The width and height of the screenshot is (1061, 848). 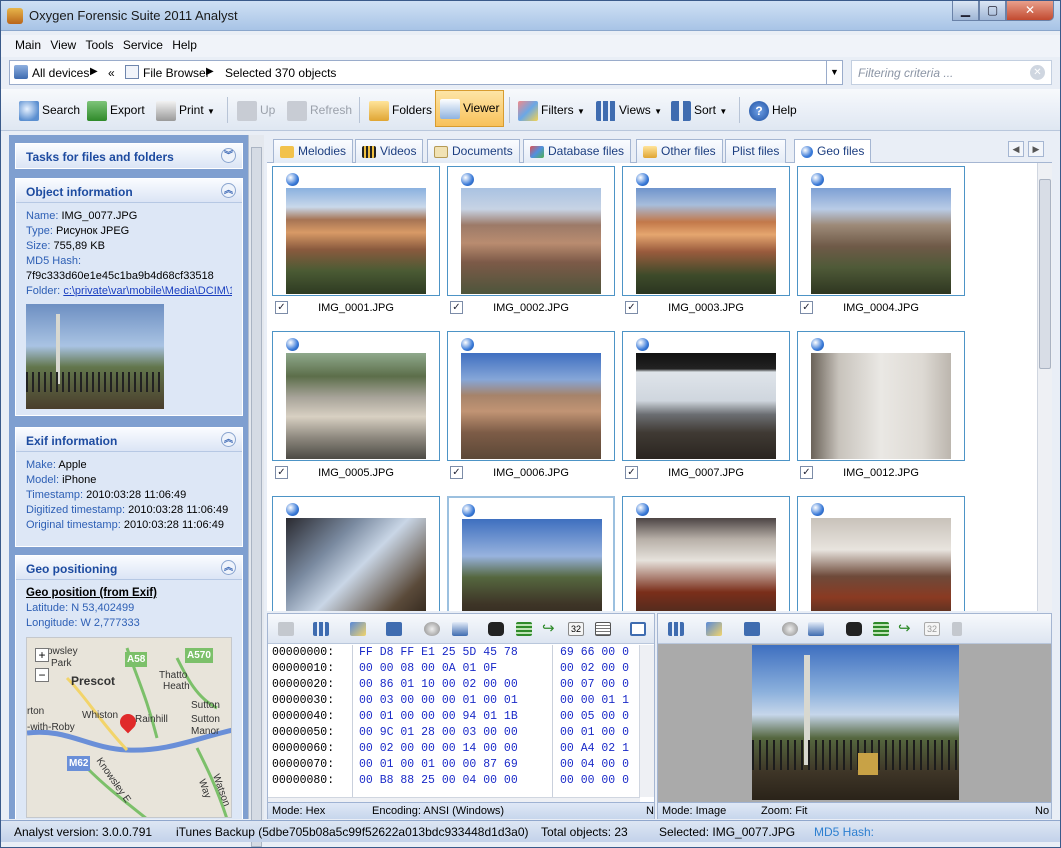 What do you see at coordinates (531, 553) in the screenshot?
I see `thumbnail-item-selected` at bounding box center [531, 553].